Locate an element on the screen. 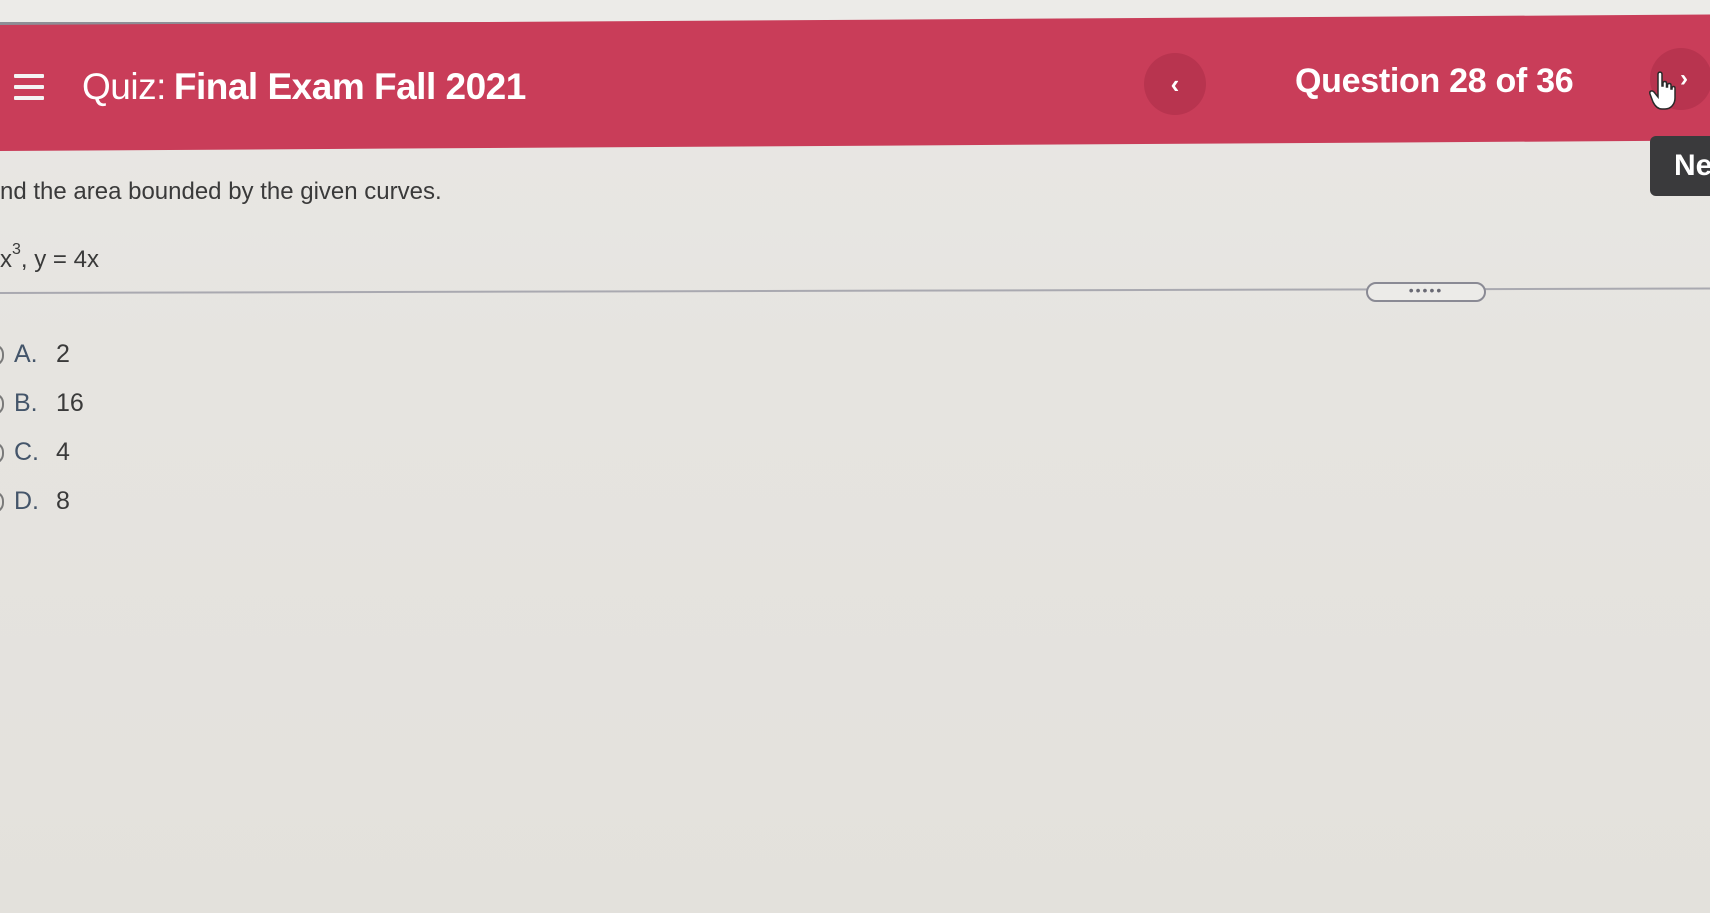  equation-exponent: 3 is located at coordinates (16, 249).